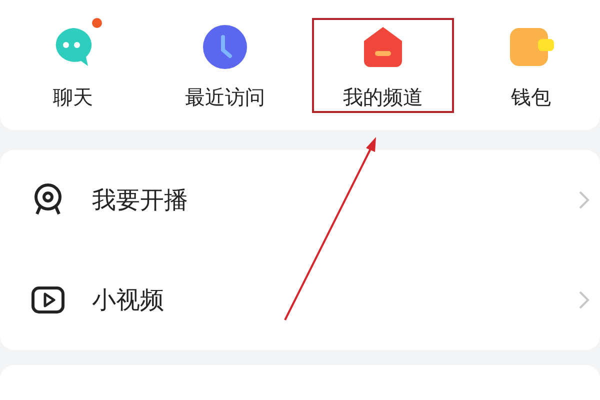 This screenshot has height=400, width=600. Describe the element at coordinates (73, 55) in the screenshot. I see `shortcut-button: 聊天` at that location.